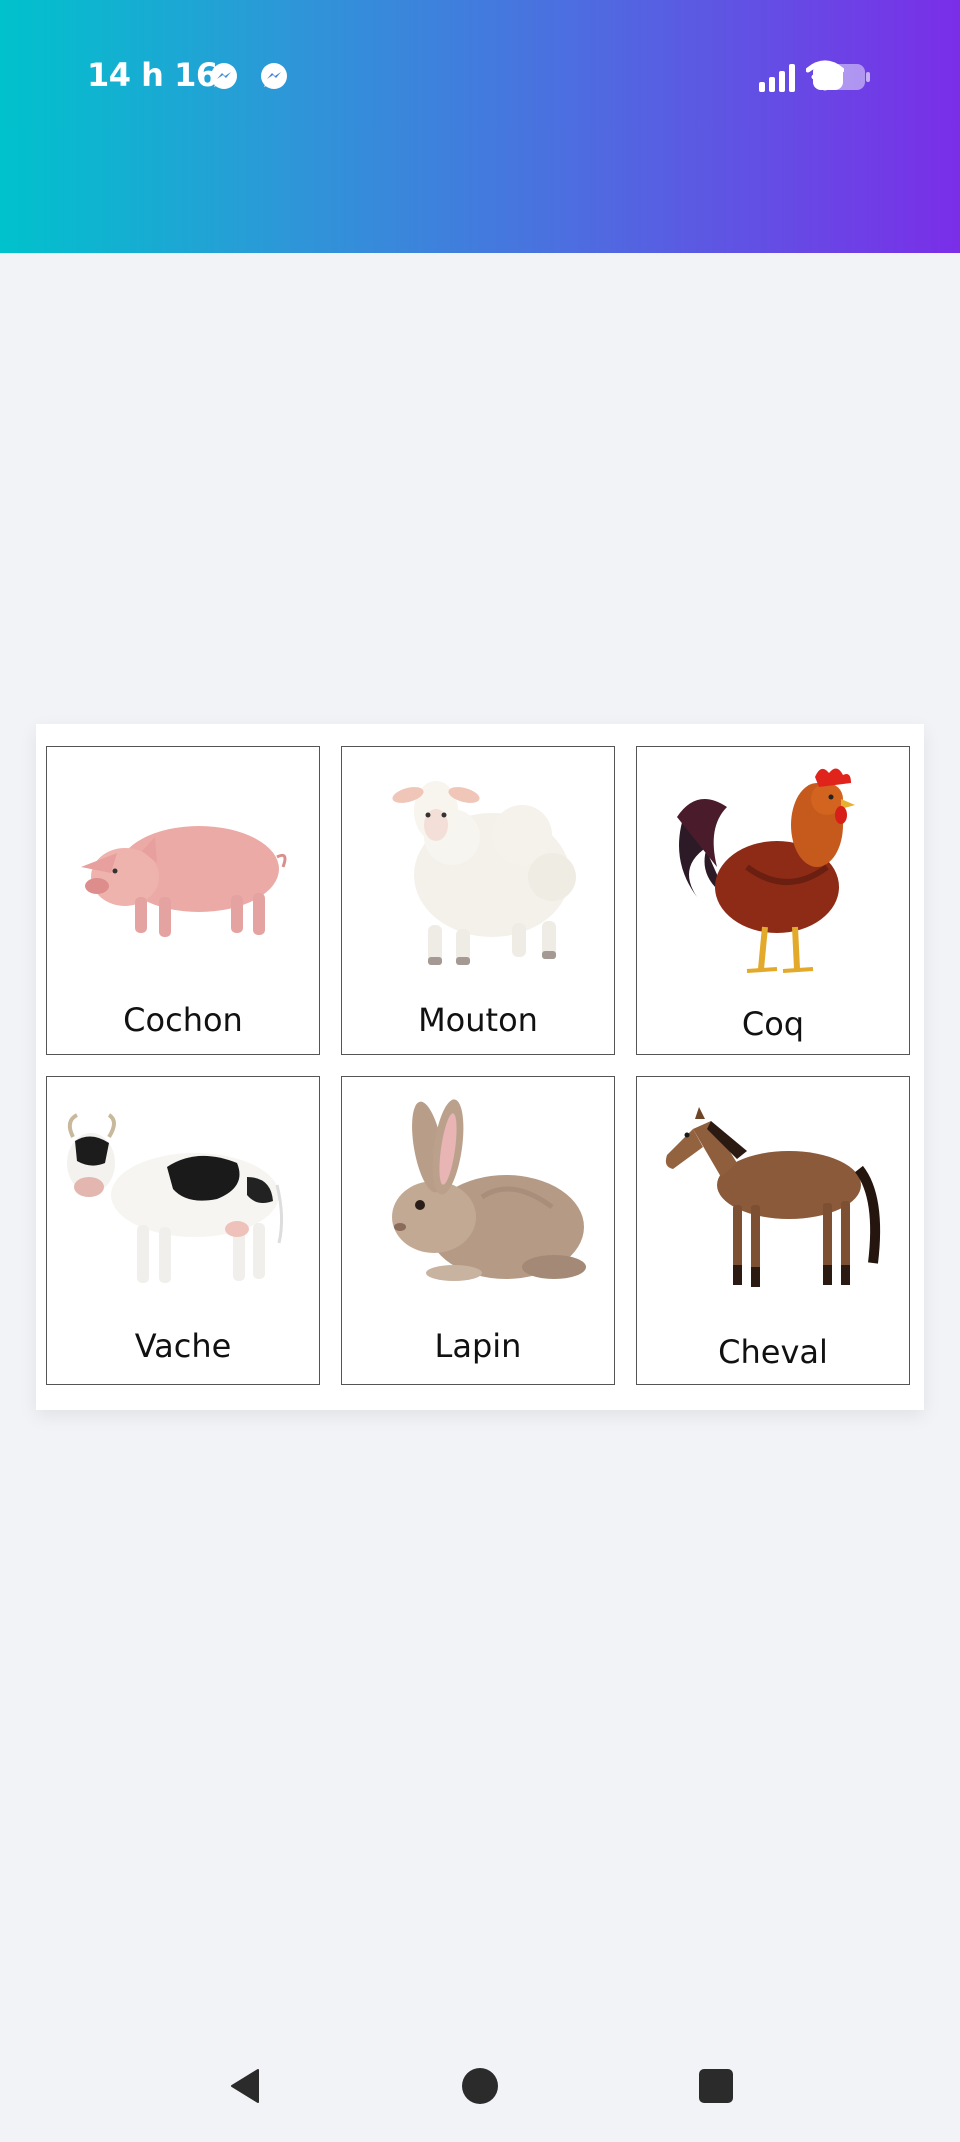  What do you see at coordinates (152, 75) in the screenshot?
I see `status-time: 14 h 16` at bounding box center [152, 75].